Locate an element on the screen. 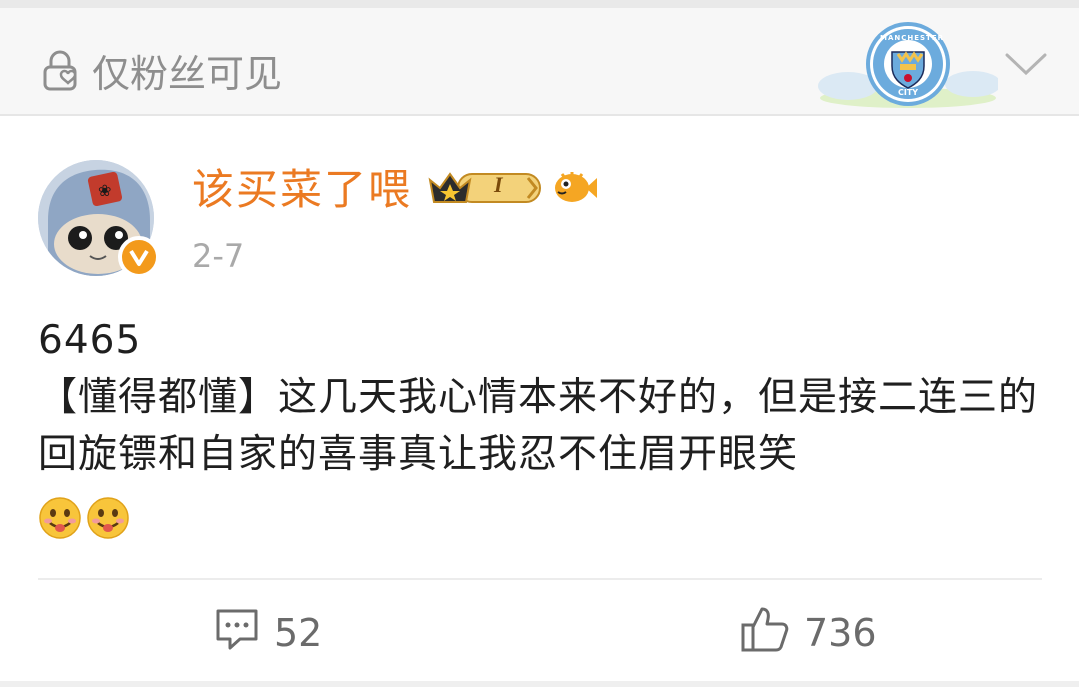 This screenshot has height=687, width=1079. comment-button: 52 is located at coordinates (268, 633).